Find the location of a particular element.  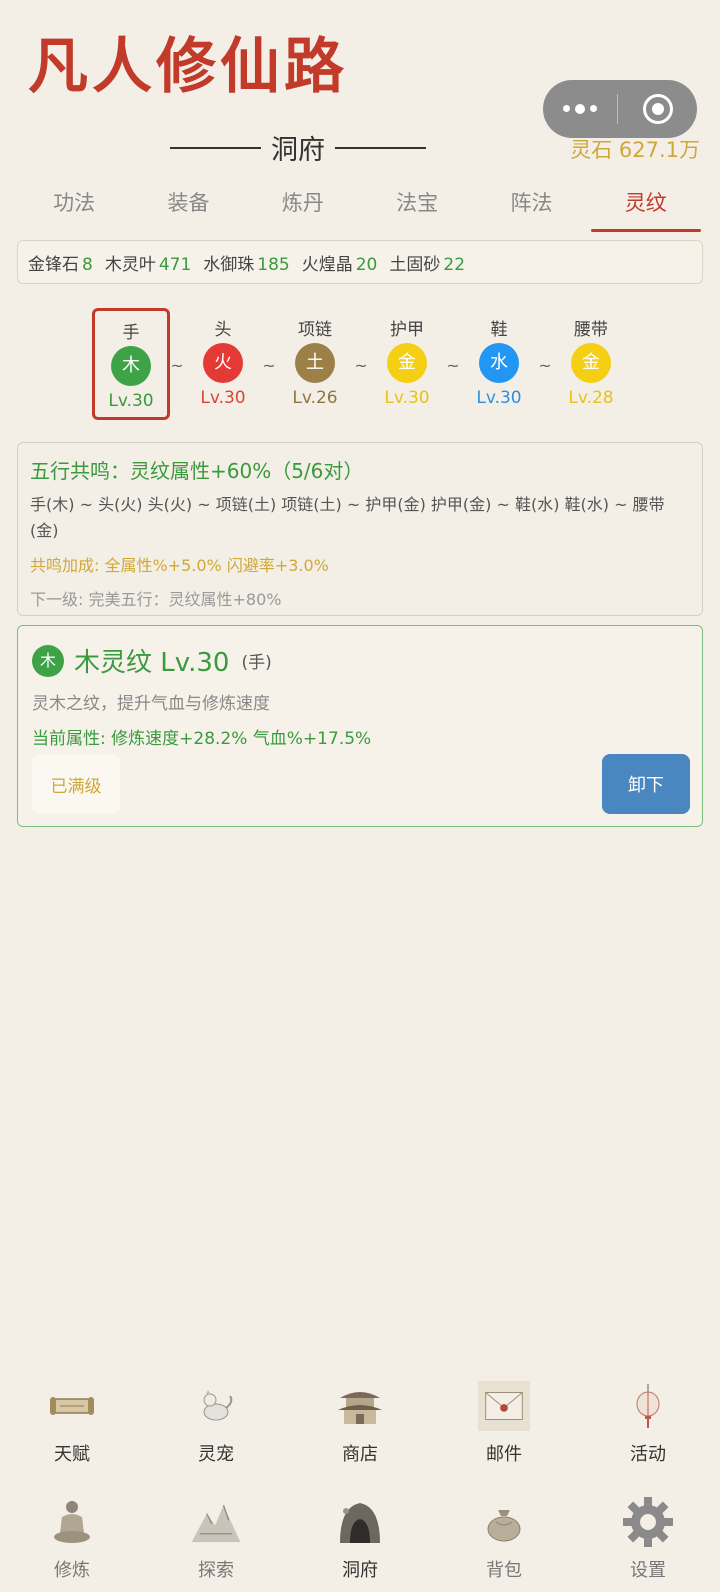

scroll-icon is located at coordinates (72, 1406).